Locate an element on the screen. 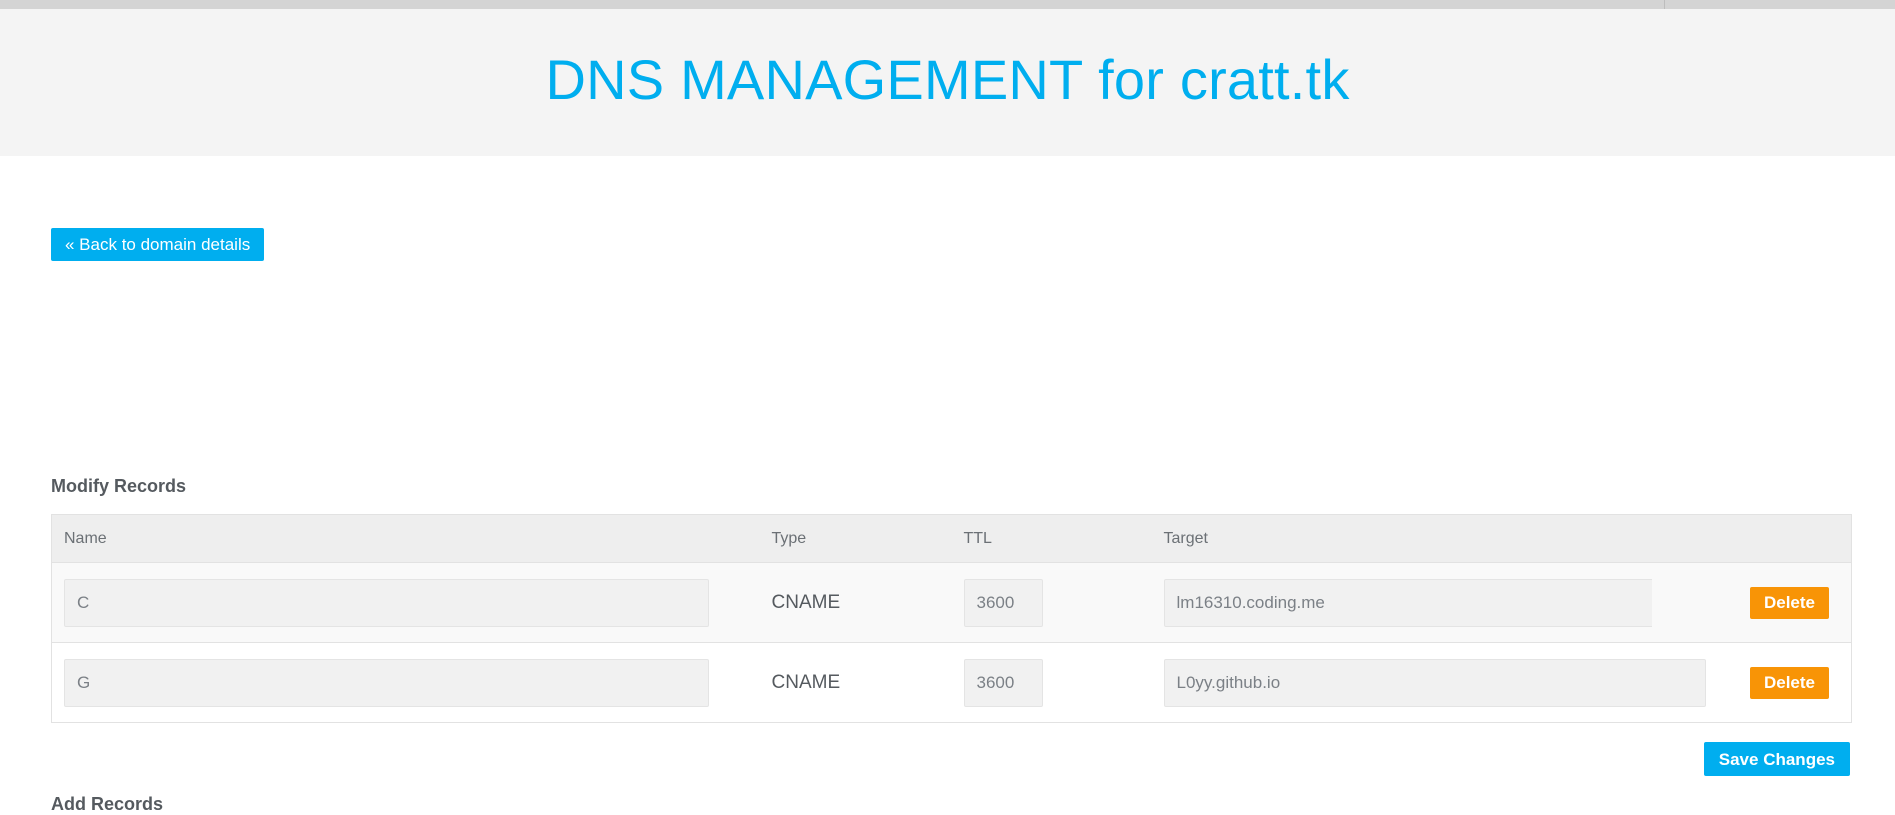 Image resolution: width=1895 pixels, height=815 pixels. table-header-row: Name Type TTL Target is located at coordinates (951, 538).